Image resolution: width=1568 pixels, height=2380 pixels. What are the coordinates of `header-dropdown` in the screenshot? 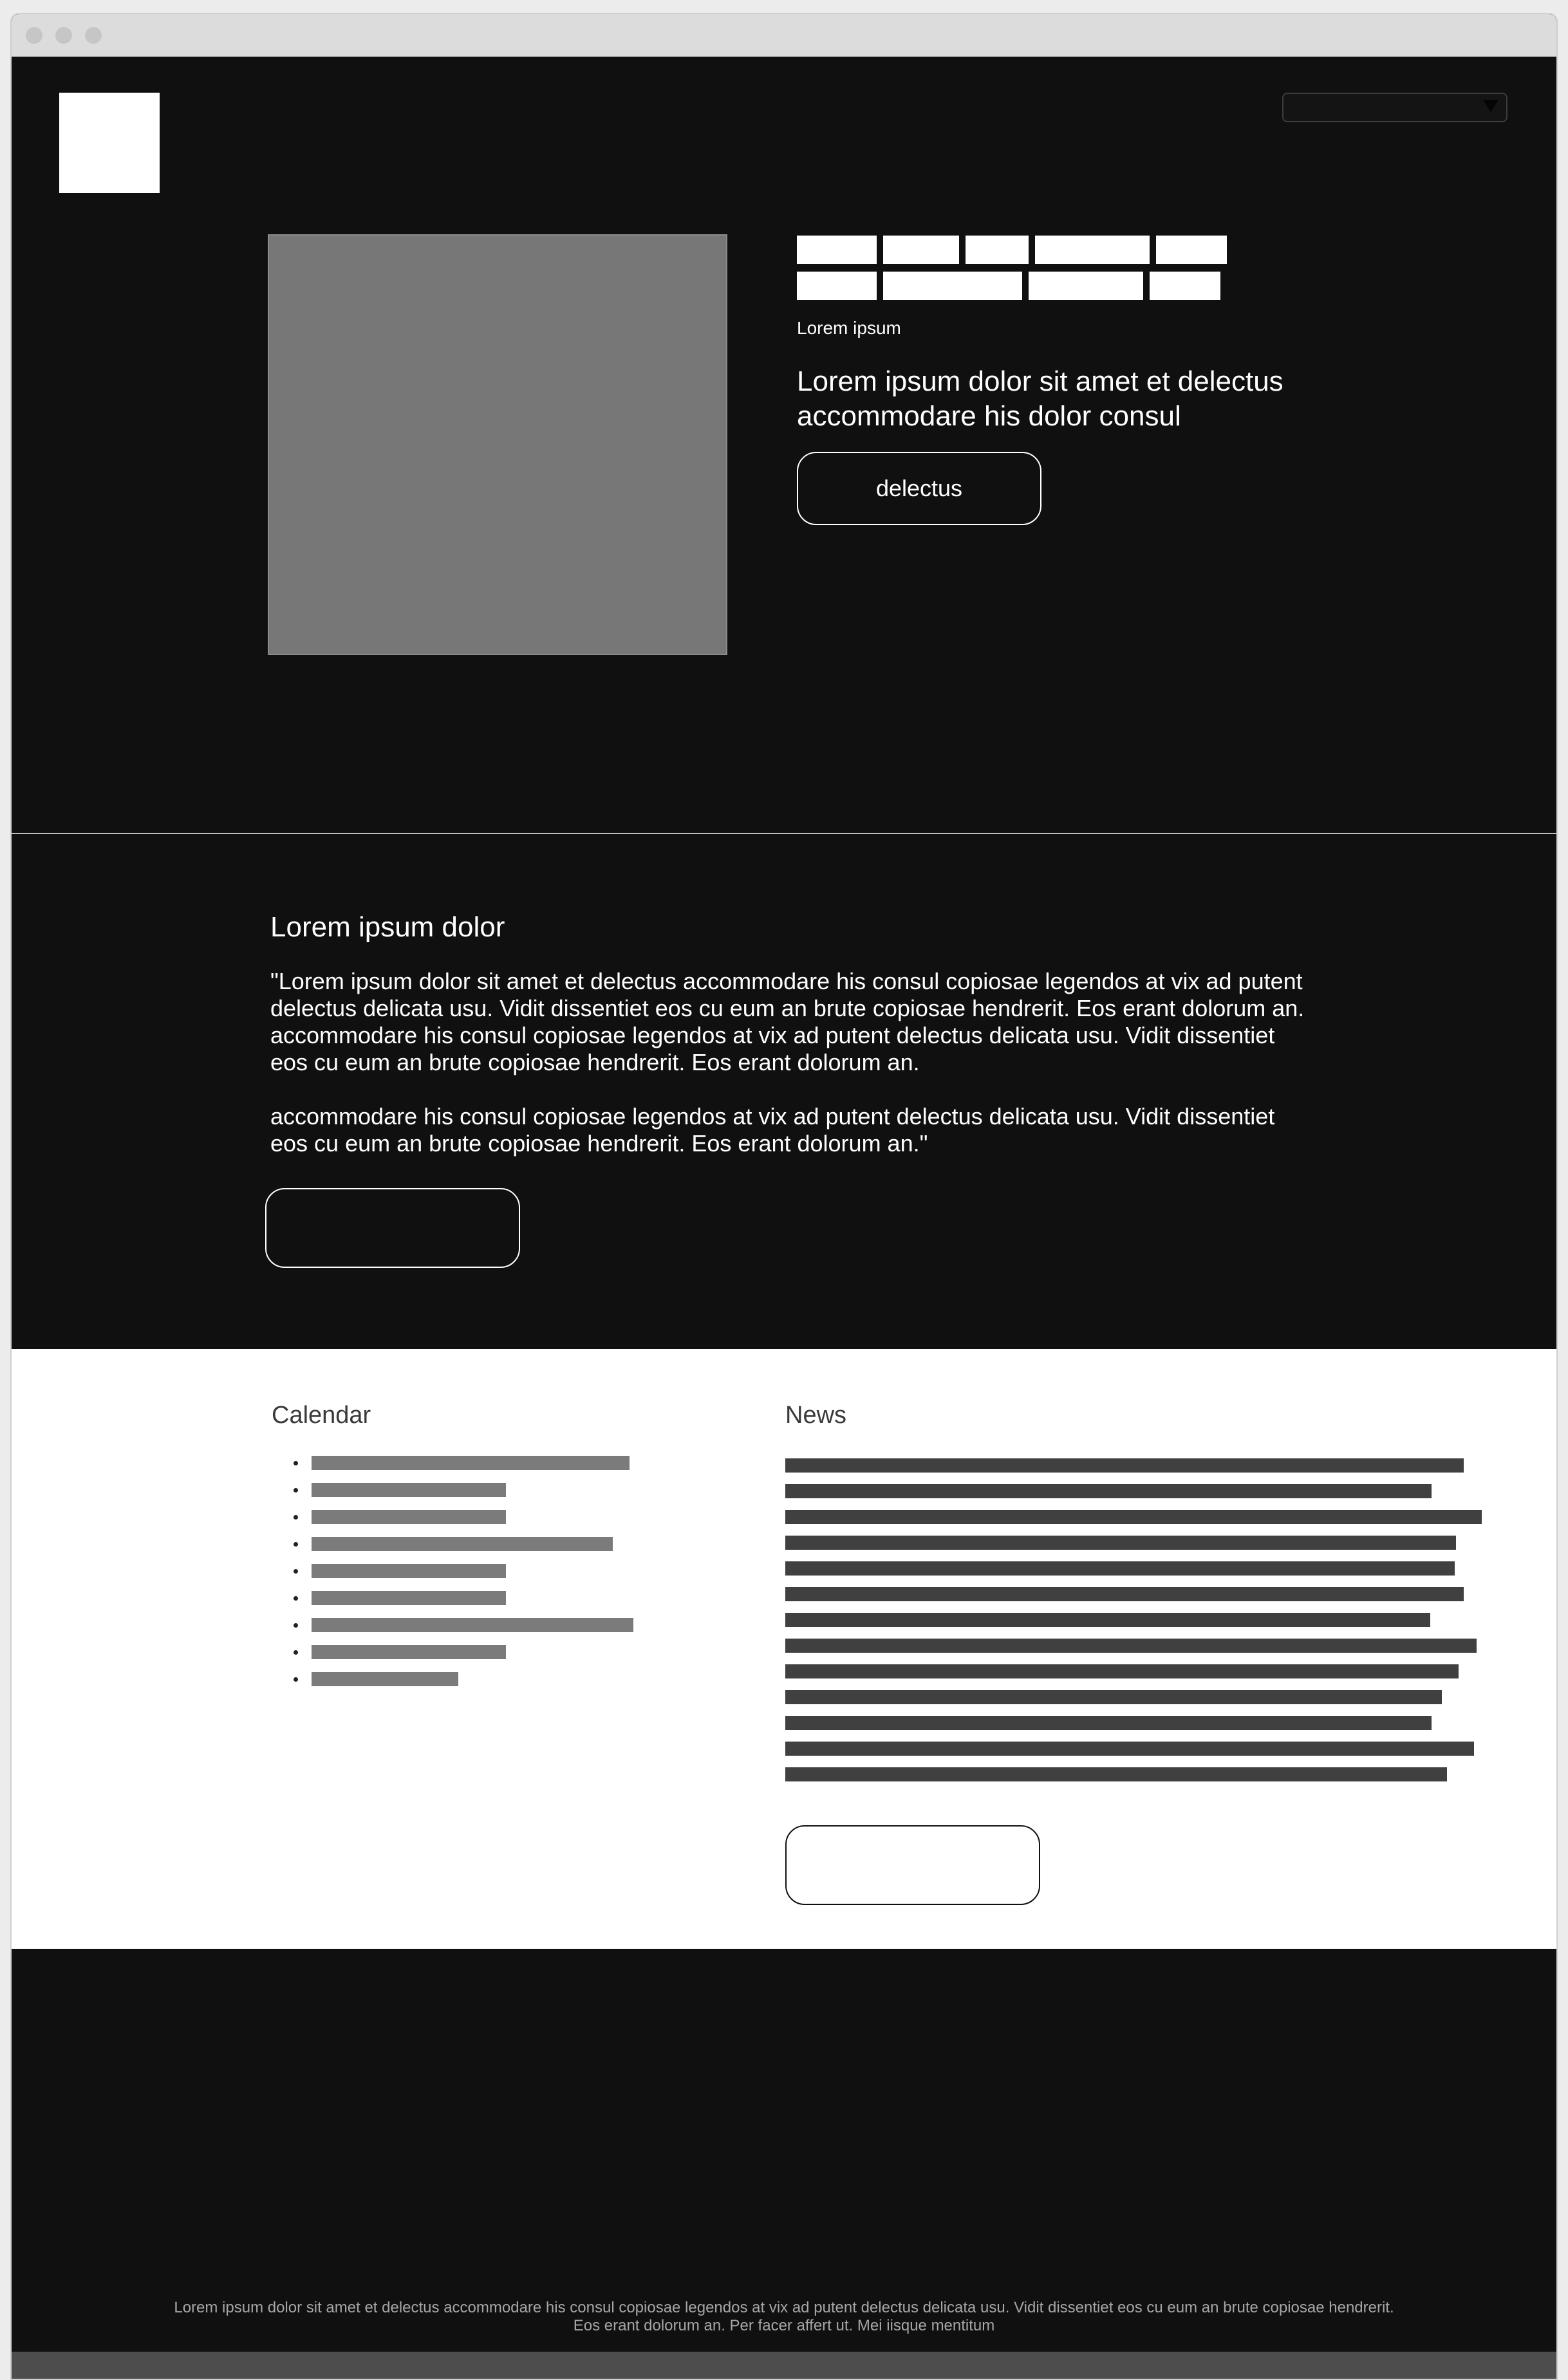 It's located at (1394, 107).